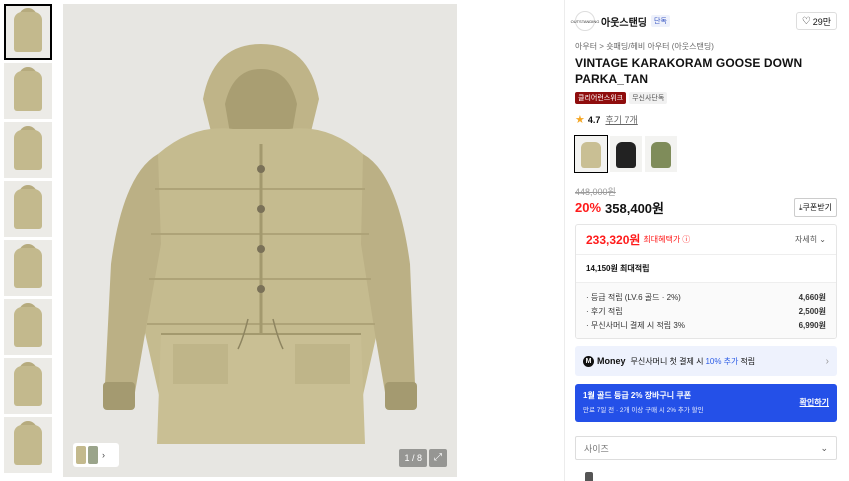 The height and width of the screenshot is (481, 849). What do you see at coordinates (413, 458) in the screenshot?
I see `image-counter: 1 / 8` at bounding box center [413, 458].